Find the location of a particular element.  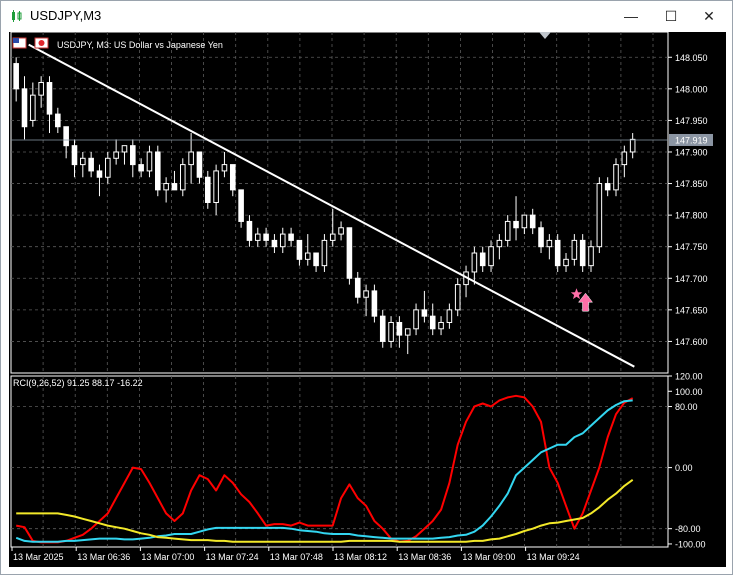

close-icon: ✕ is located at coordinates (709, 15).